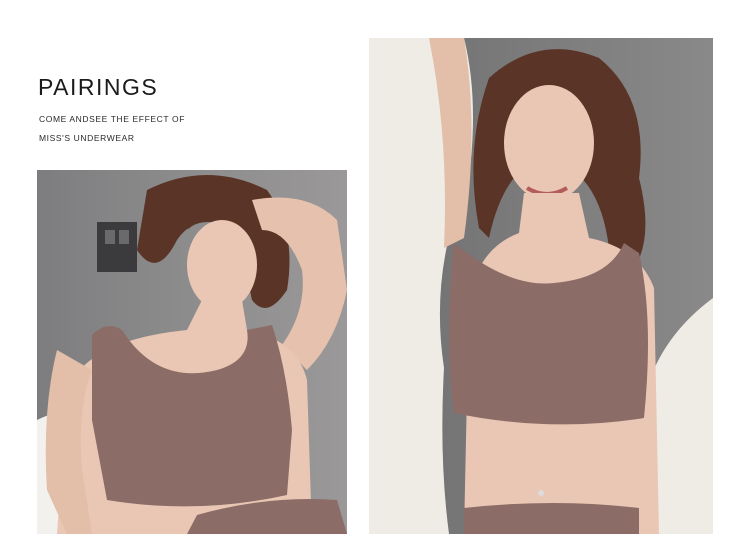 This screenshot has width=750, height=548. Describe the element at coordinates (112, 119) in the screenshot. I see `subtitle-line-1: COME ANDSEE THE EFFECT OF` at that location.